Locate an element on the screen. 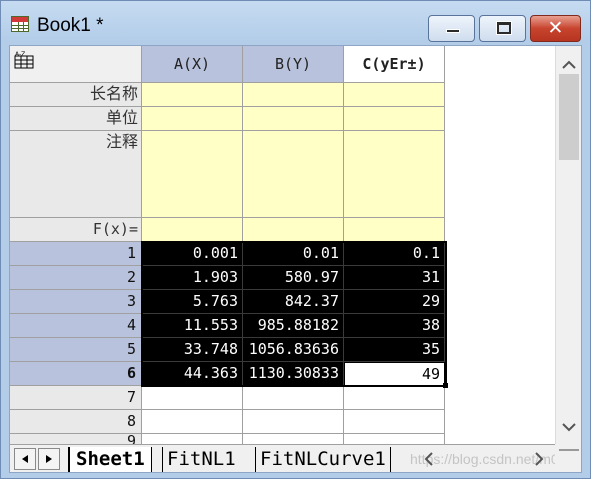 The height and width of the screenshot is (479, 591). column-header-a: A(X) is located at coordinates (192, 64).